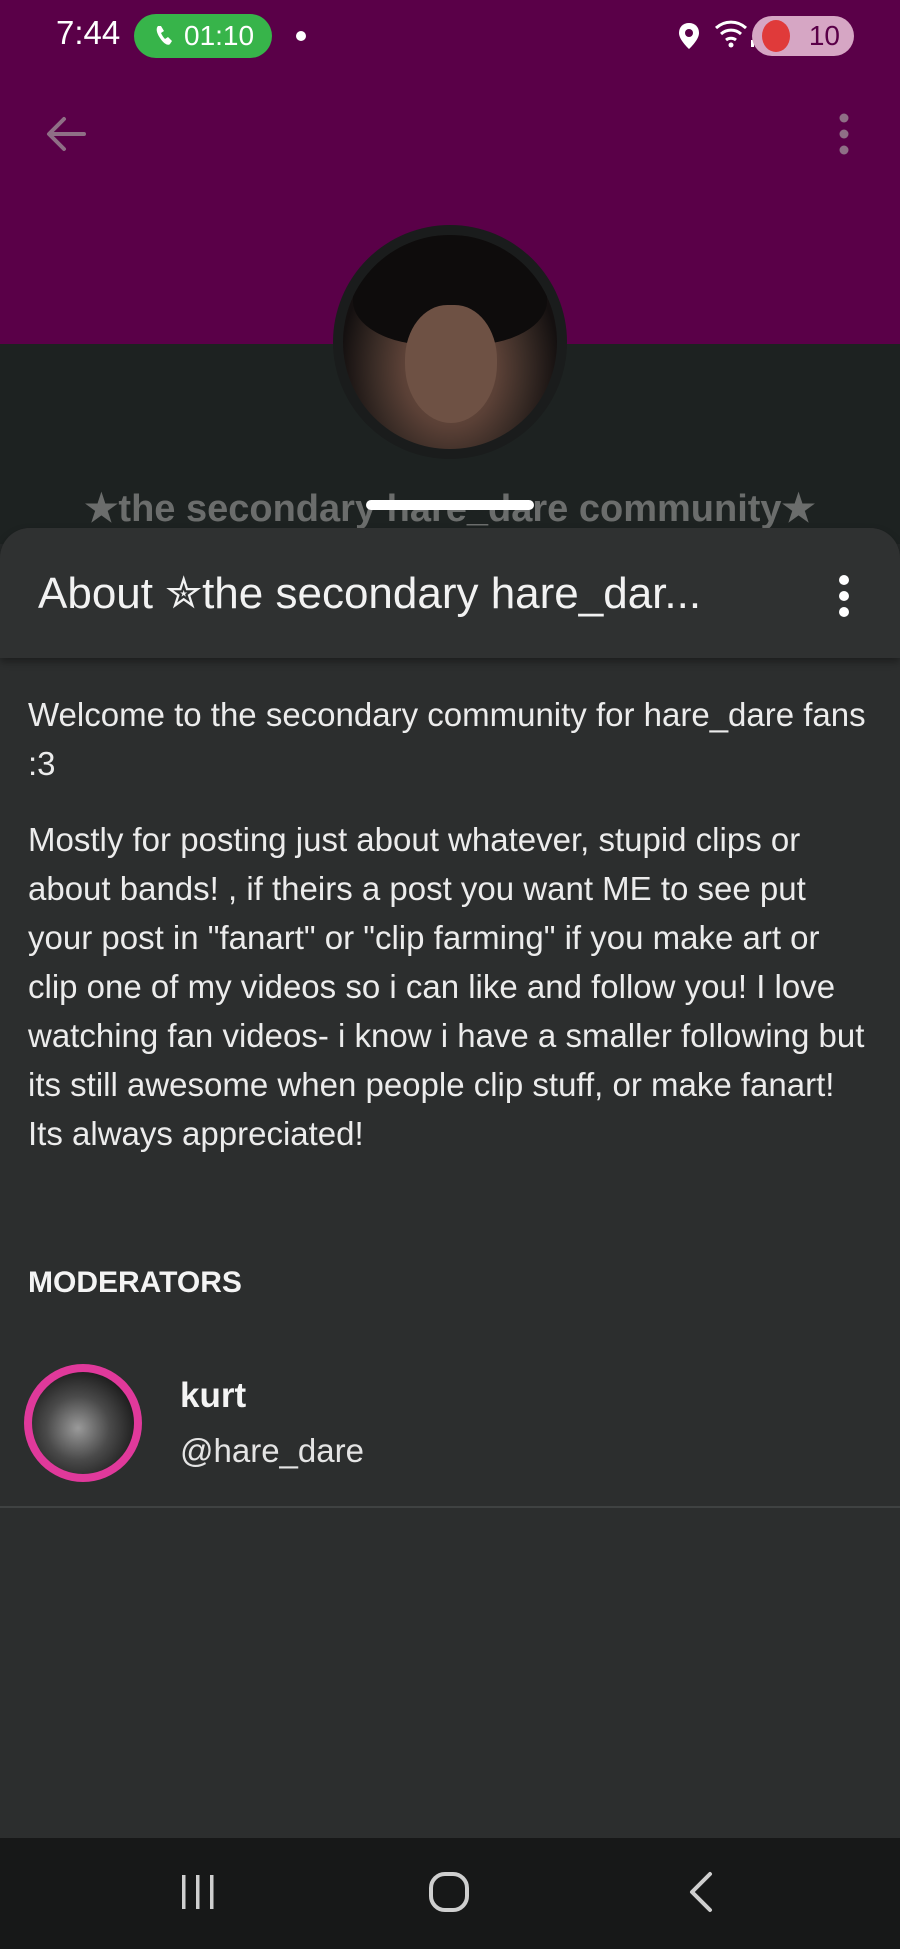 This screenshot has width=900, height=1949. What do you see at coordinates (451, 364) in the screenshot?
I see `avatar-face` at bounding box center [451, 364].